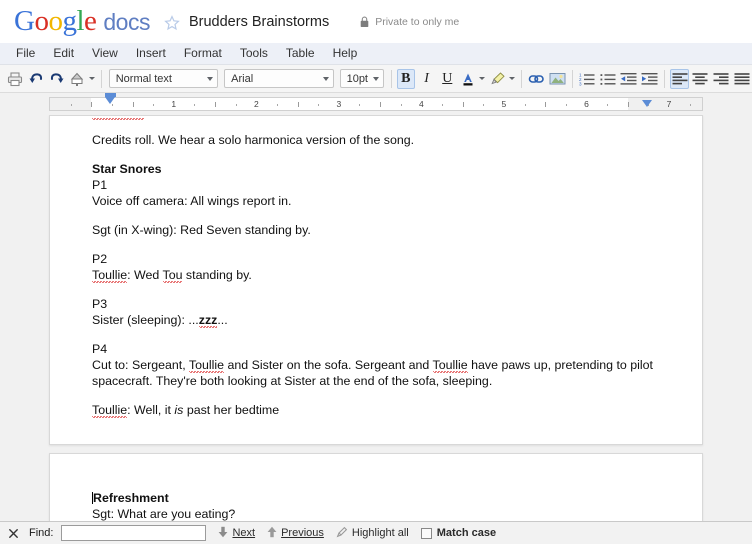 The image size is (752, 544). I want to click on bold-button: B, so click(406, 78).